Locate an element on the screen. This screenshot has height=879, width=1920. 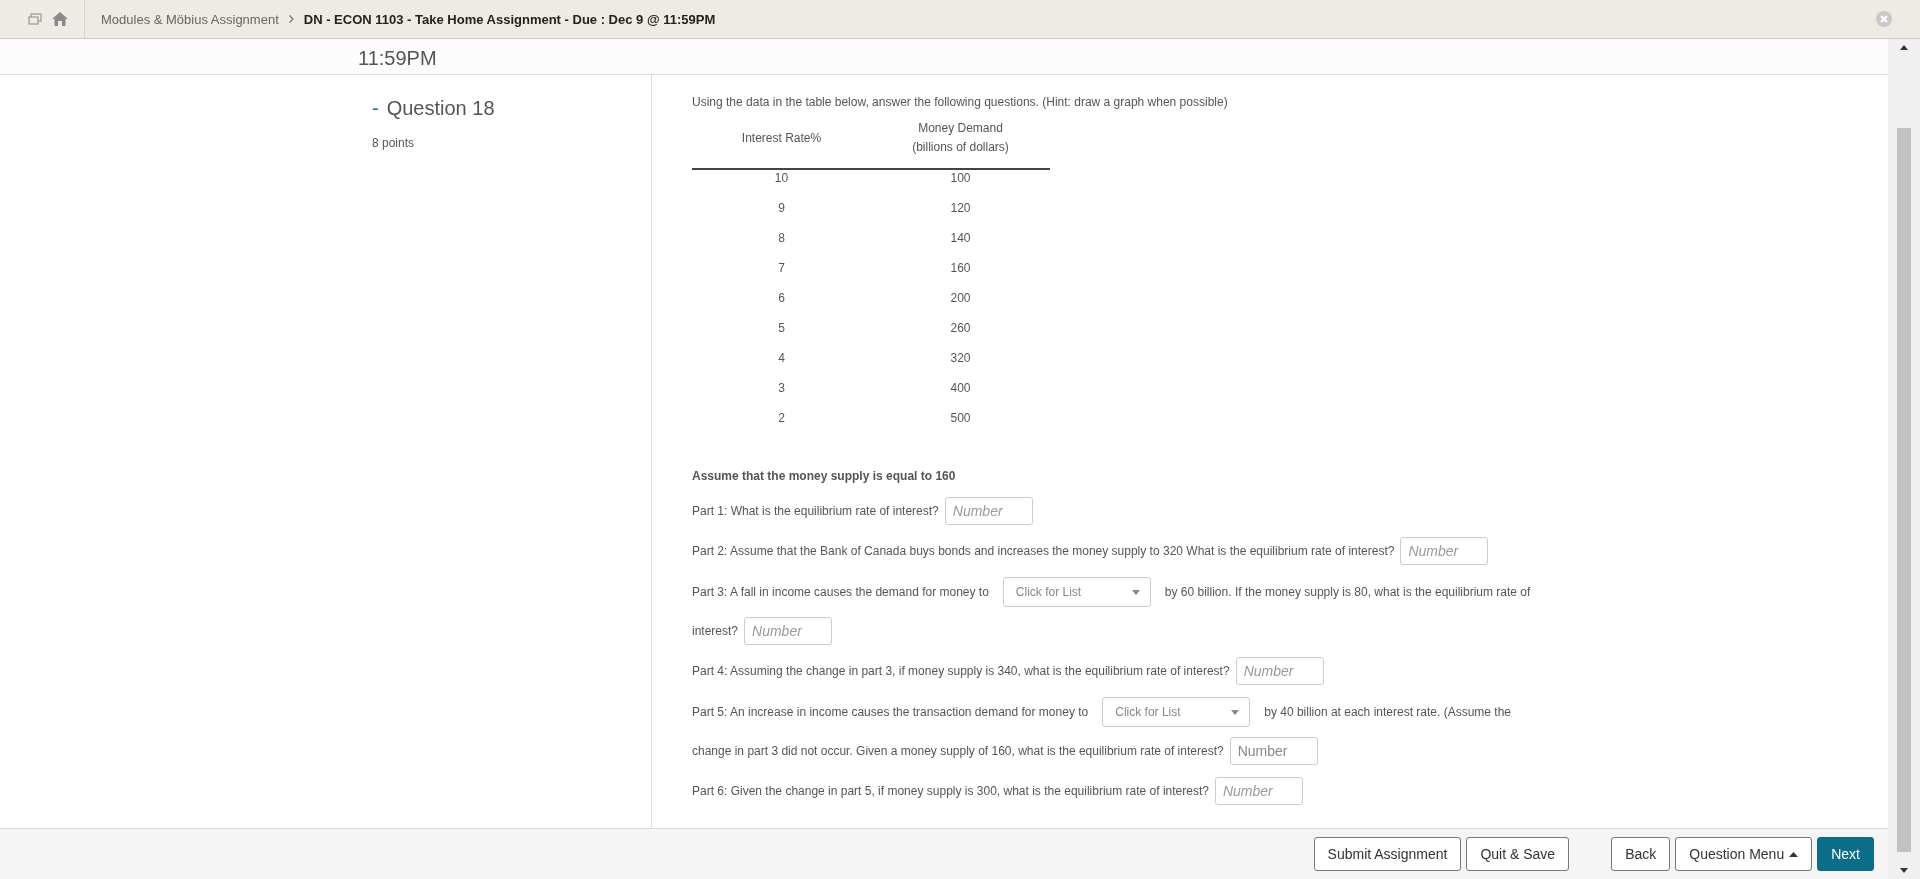
table-cell-text: 140 is located at coordinates (960, 238).